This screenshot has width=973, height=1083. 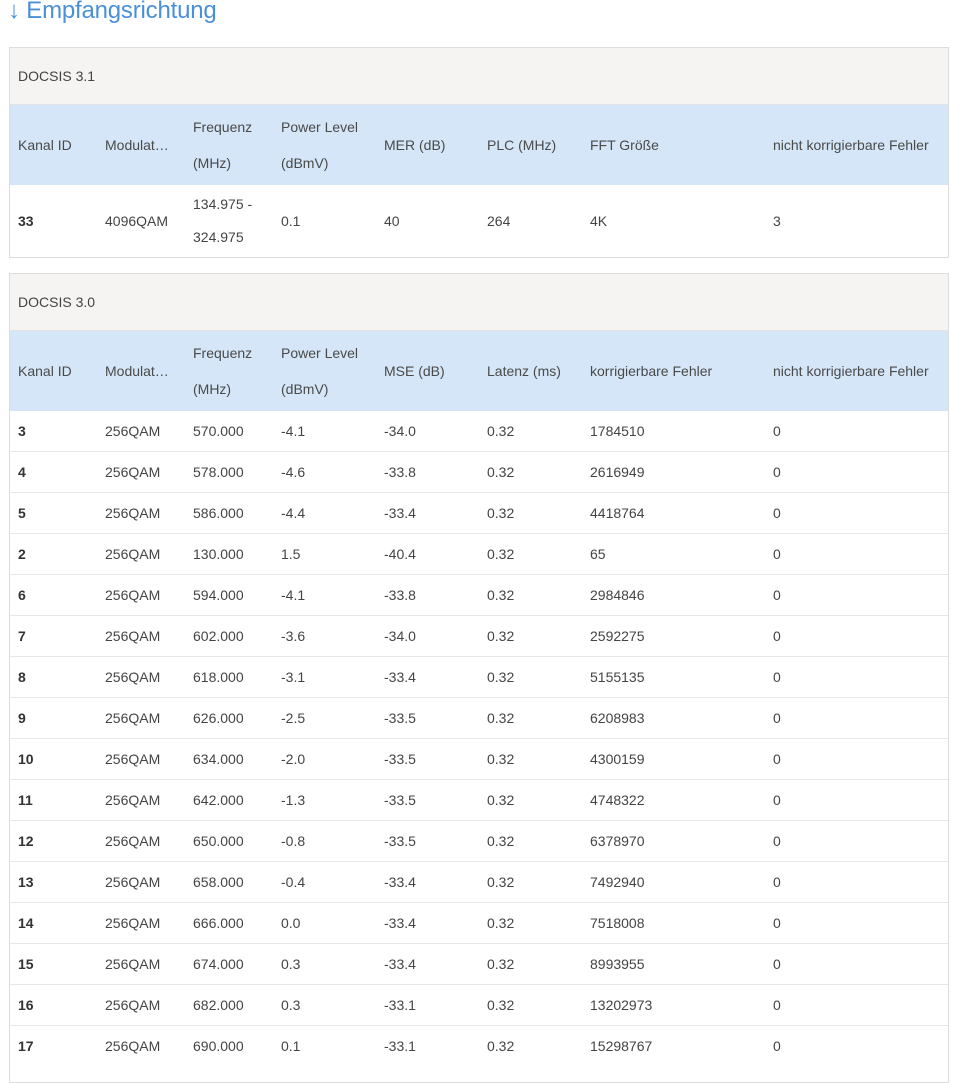 I want to click on table-cell: -0.4, so click(x=324, y=882).